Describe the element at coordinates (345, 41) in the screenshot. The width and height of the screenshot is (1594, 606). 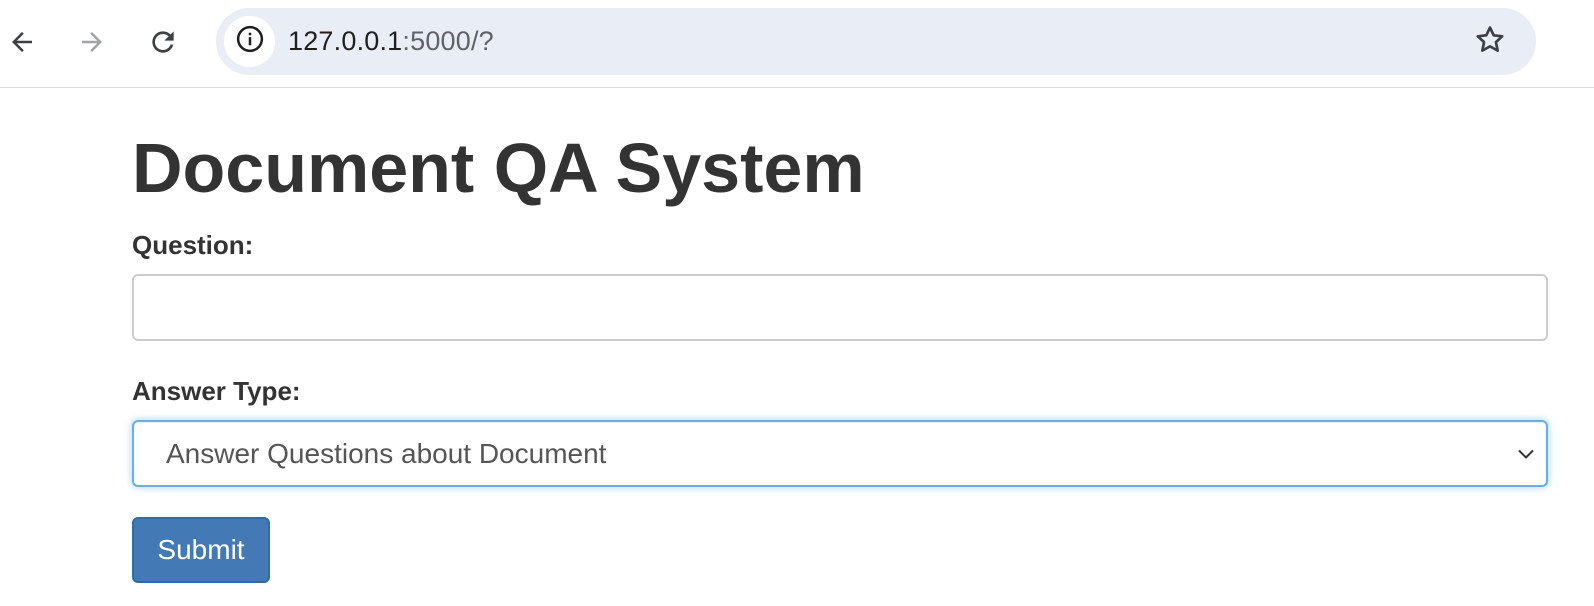
I see `url-host: 127.0.0.1` at that location.